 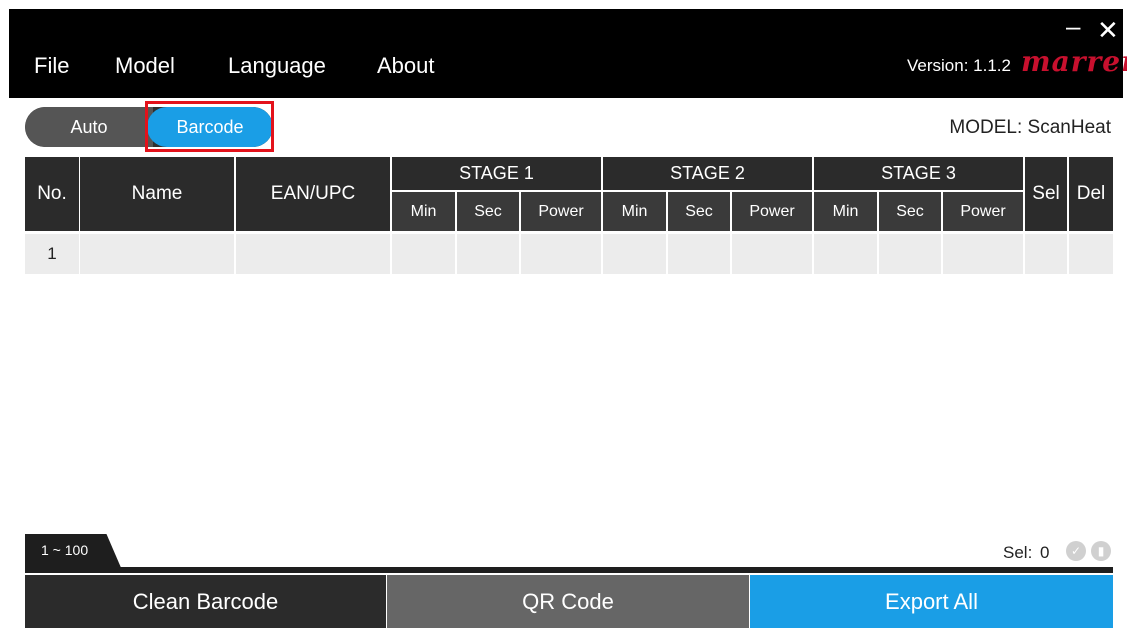 I want to click on selection-label: Sel:, so click(x=1018, y=552).